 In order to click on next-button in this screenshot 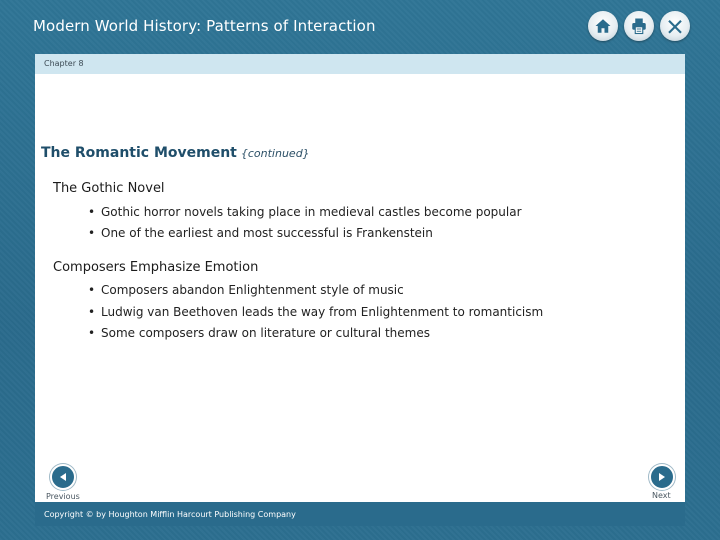, I will do `click(662, 477)`.